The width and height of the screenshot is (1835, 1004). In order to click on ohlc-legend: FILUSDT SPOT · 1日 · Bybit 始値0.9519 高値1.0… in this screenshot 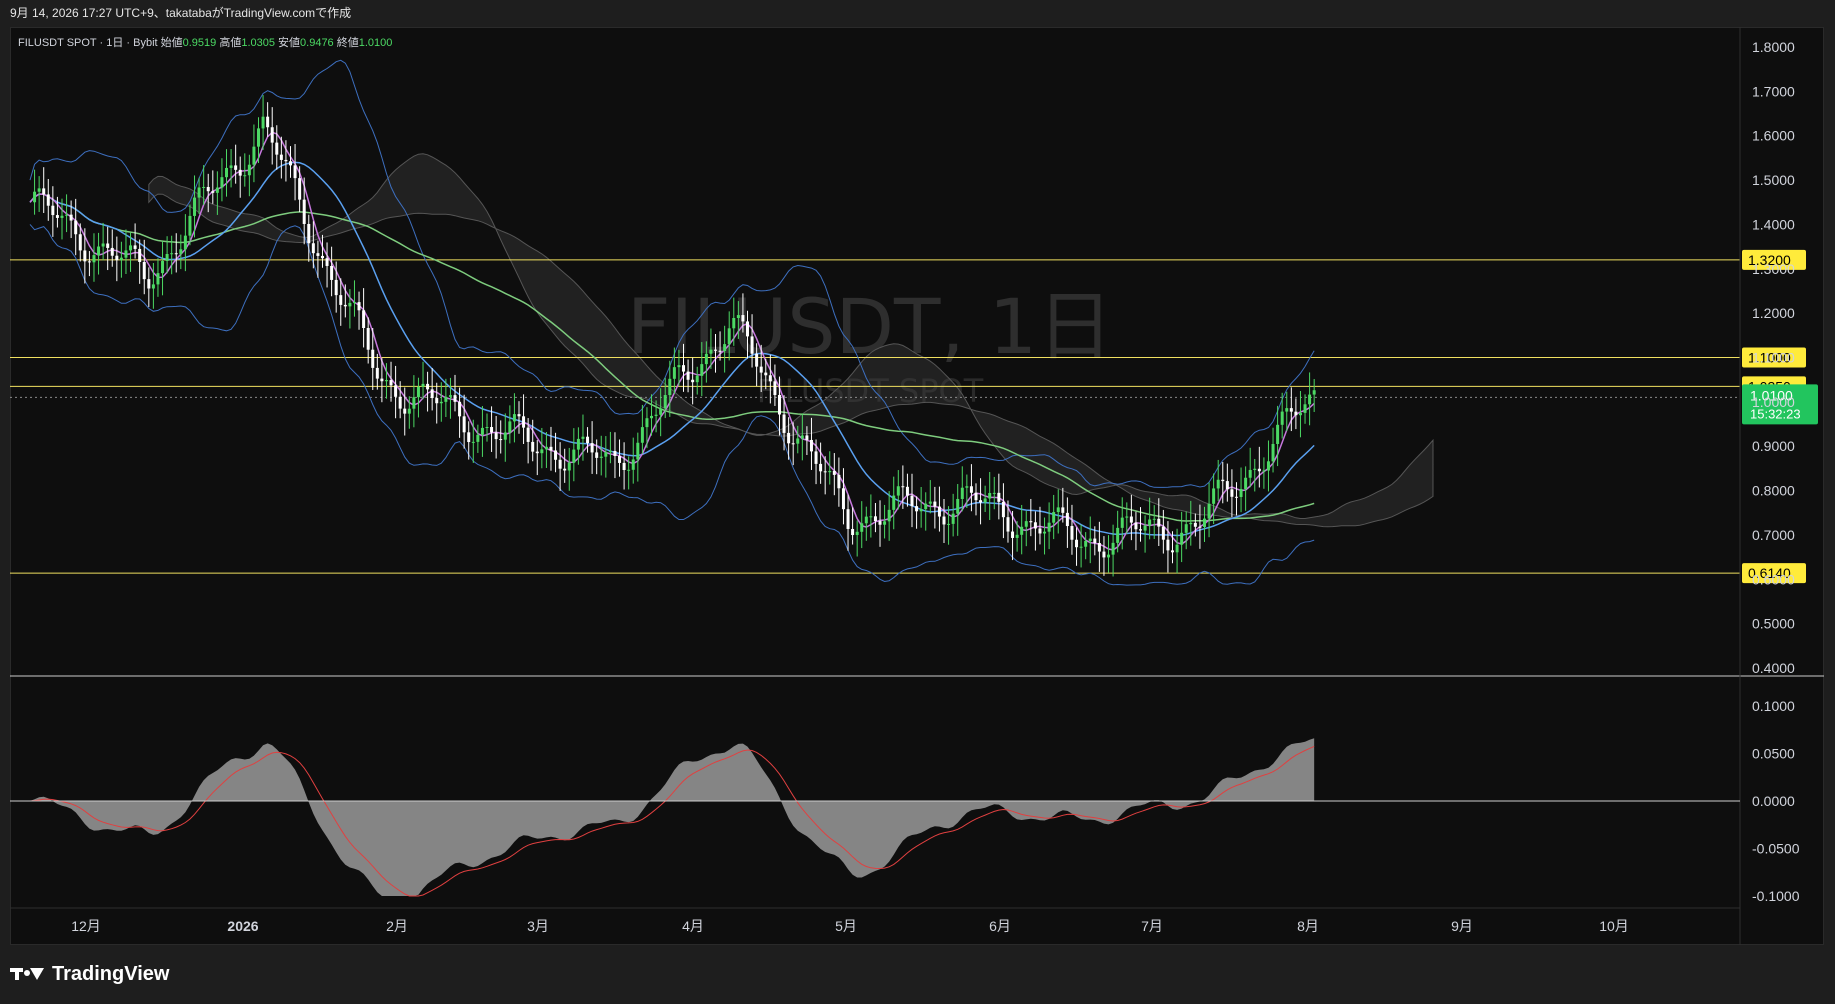, I will do `click(205, 42)`.